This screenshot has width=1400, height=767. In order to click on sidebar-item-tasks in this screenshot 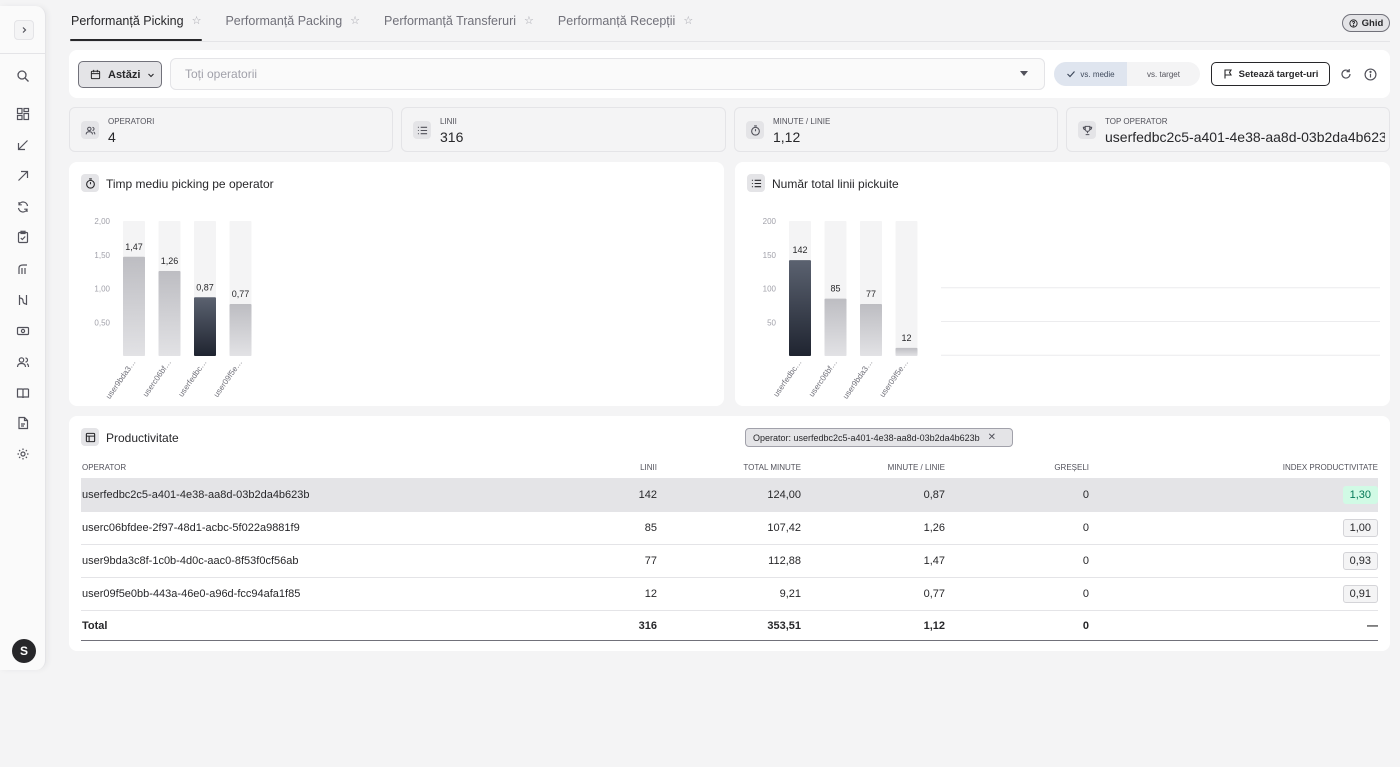, I will do `click(23, 237)`.